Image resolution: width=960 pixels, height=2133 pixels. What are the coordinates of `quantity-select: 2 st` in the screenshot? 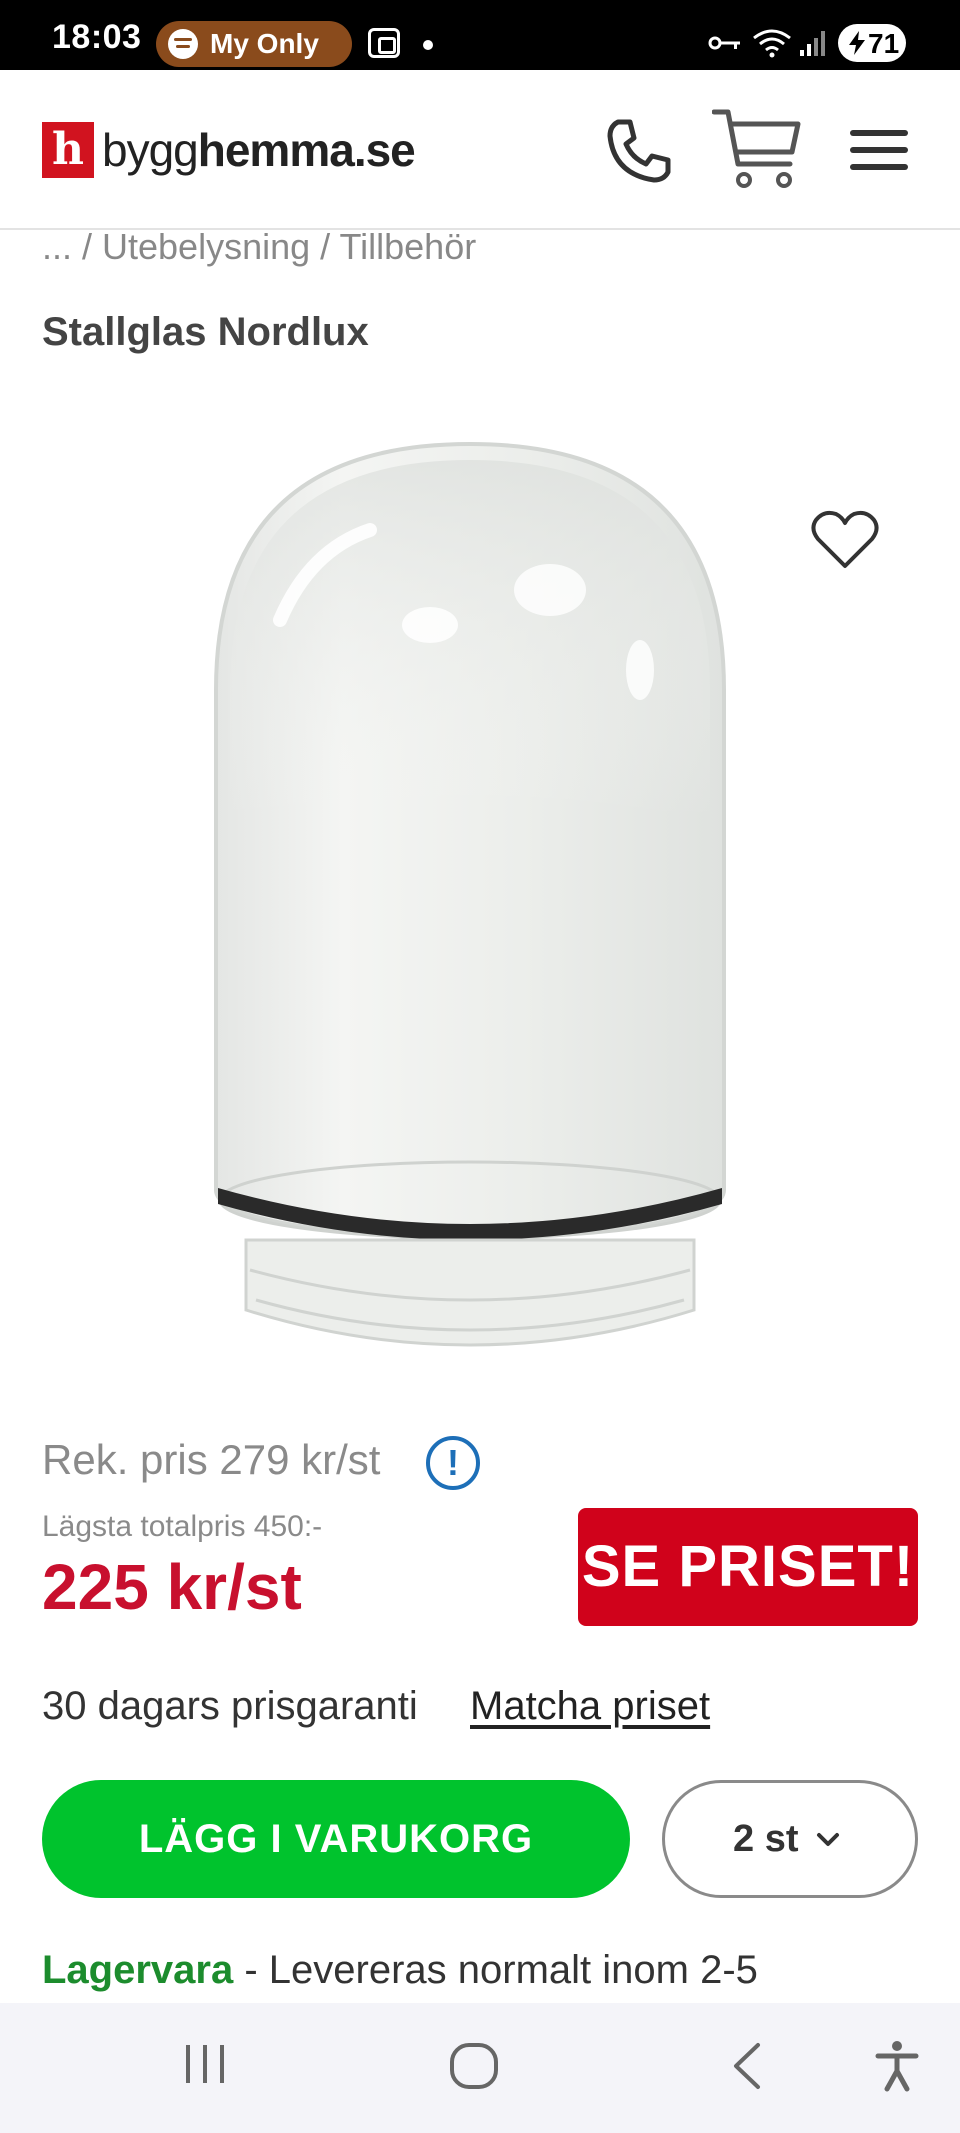 It's located at (790, 1839).